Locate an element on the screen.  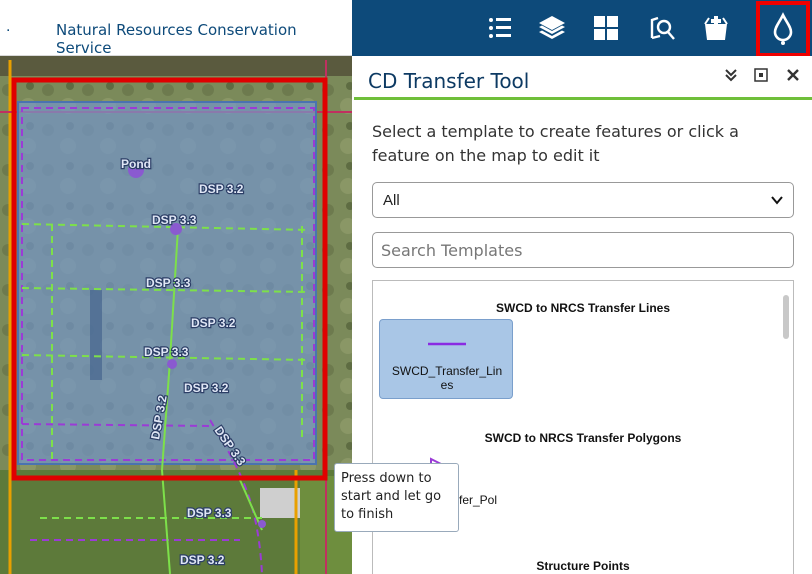
map-label-dsp32-b: DSP 3.2 is located at coordinates (213, 323).